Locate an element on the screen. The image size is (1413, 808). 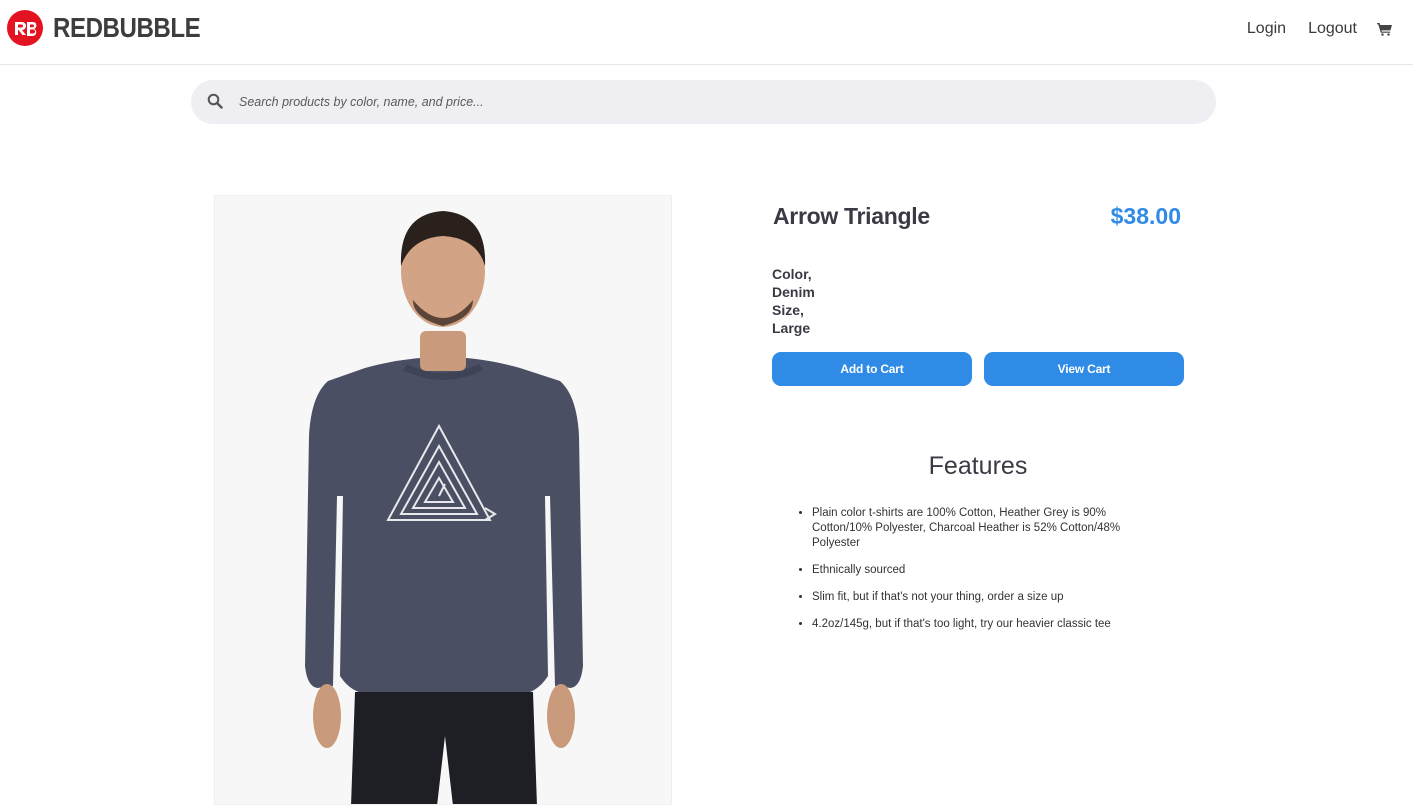
top-header: REDBUBBLE Login Logout is located at coordinates (706, 32).